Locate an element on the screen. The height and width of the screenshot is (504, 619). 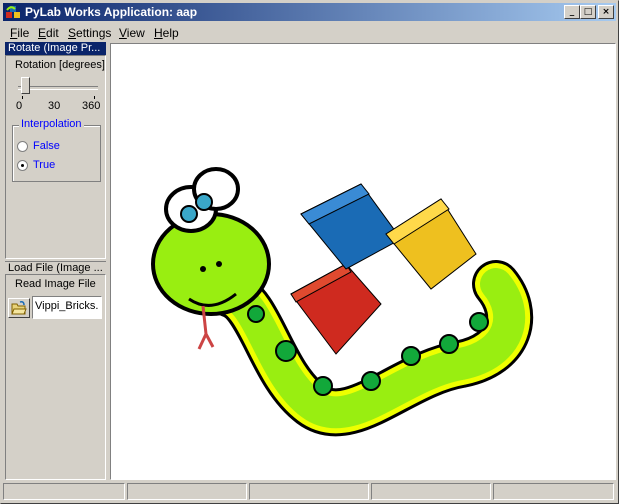
tick-label-max: 360 is located at coordinates (91, 106).